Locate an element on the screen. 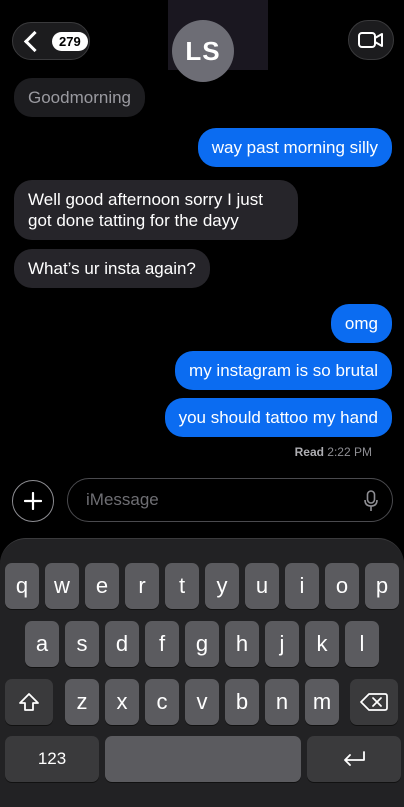 The image size is (404, 807). key-s: s is located at coordinates (82, 644).